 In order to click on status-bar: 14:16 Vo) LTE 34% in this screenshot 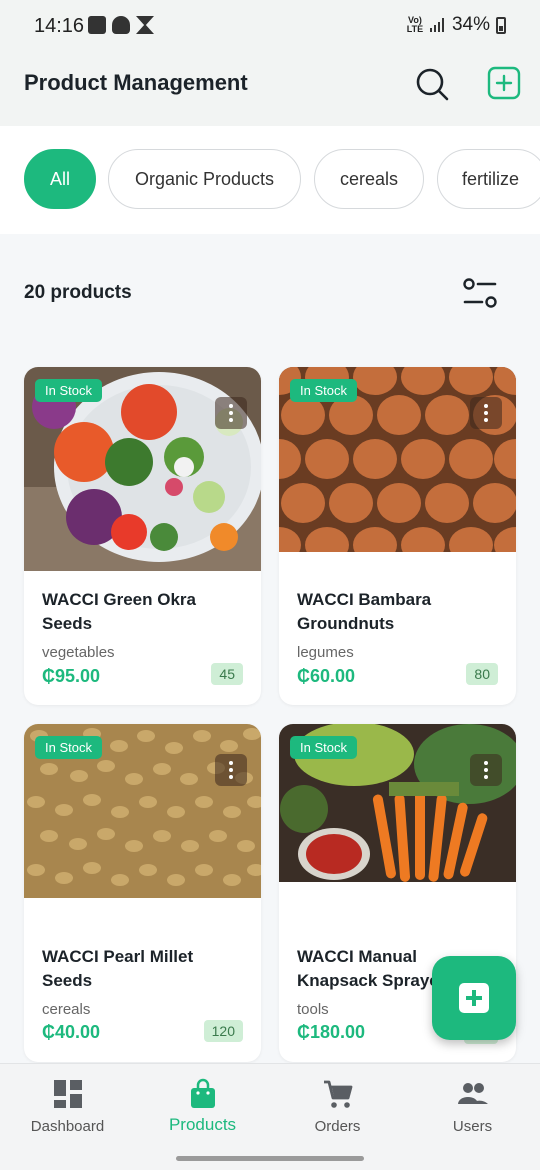, I will do `click(270, 27)`.